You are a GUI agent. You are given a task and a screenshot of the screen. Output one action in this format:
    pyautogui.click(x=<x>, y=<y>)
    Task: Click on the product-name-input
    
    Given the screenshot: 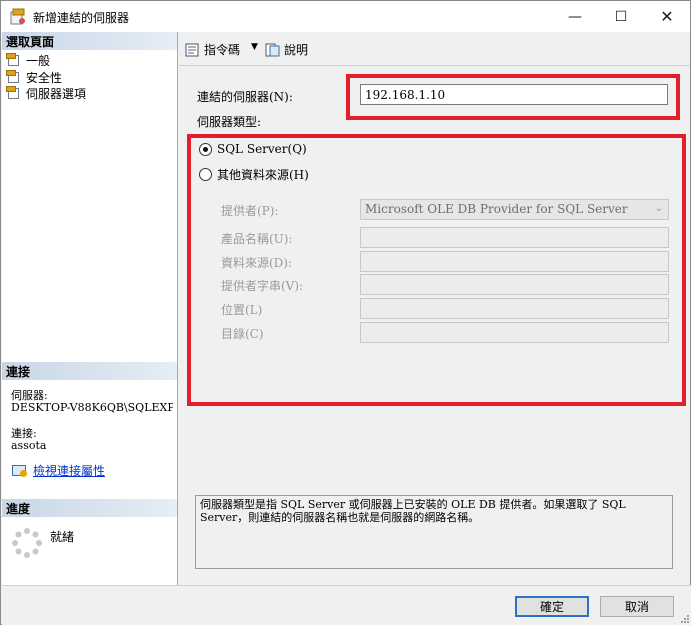 What is the action you would take?
    pyautogui.click(x=514, y=237)
    